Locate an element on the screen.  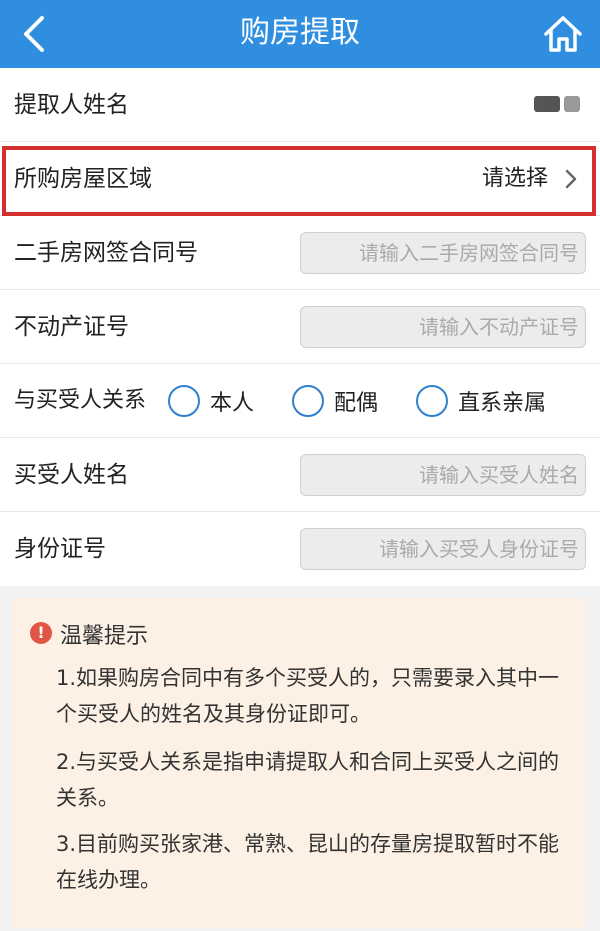
warning-icon: ! is located at coordinates (41, 633).